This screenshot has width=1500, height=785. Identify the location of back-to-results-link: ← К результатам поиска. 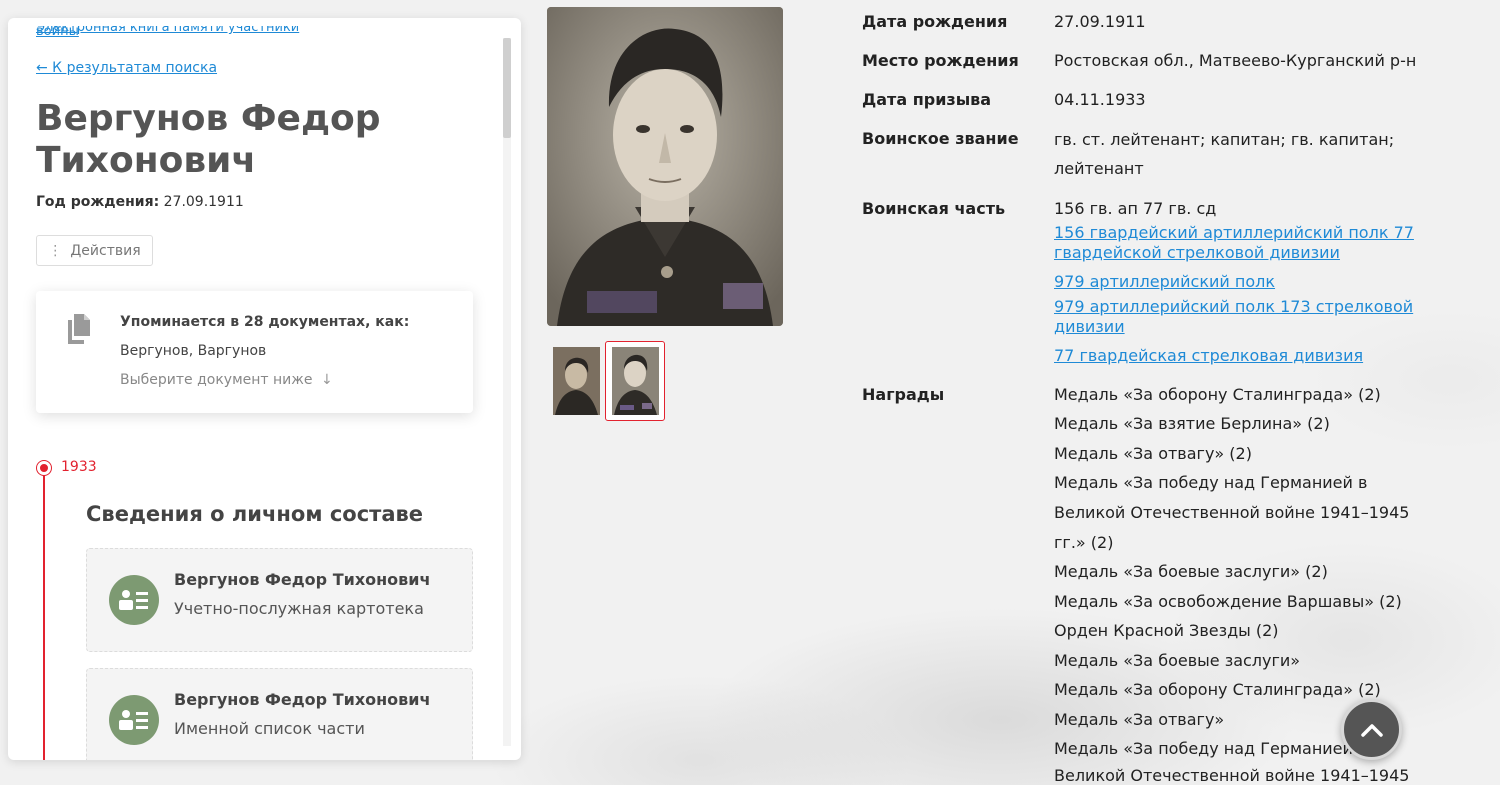
(126, 68).